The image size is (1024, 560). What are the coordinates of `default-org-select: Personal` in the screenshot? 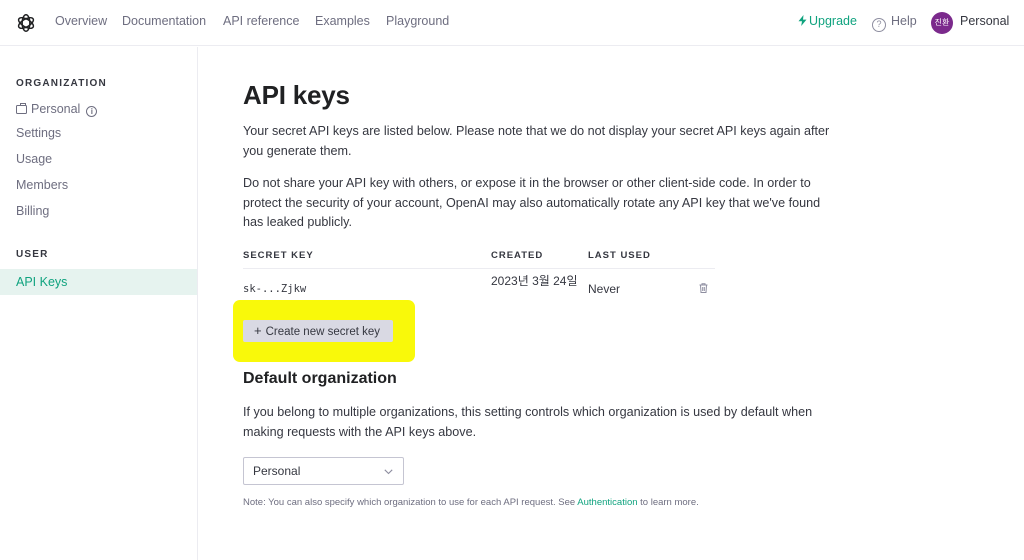 It's located at (323, 471).